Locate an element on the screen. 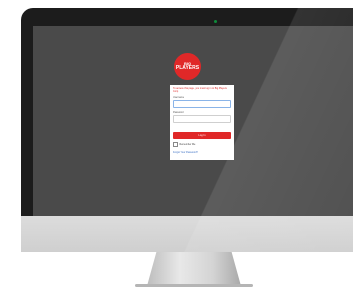 Image resolution: width=353 pixels, height=289 pixels. remember-me: Remember Me is located at coordinates (202, 144).